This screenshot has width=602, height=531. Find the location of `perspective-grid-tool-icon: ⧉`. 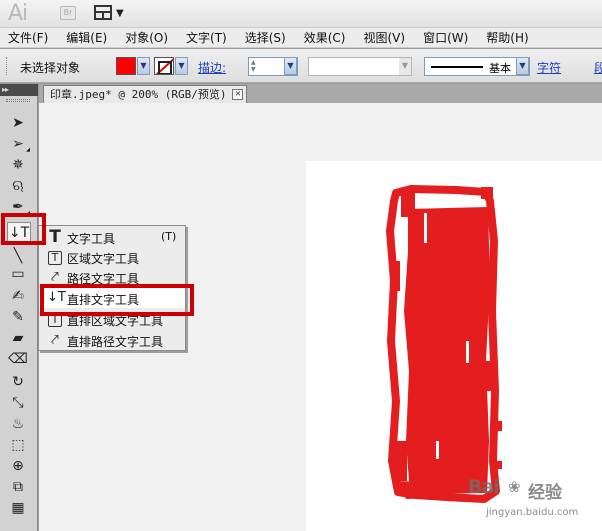

perspective-grid-tool-icon: ⧉ is located at coordinates (18, 487).